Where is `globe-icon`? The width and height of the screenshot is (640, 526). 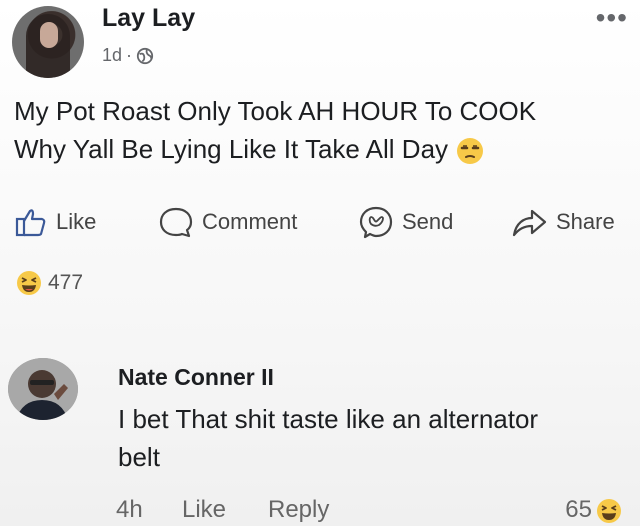
globe-icon is located at coordinates (145, 55).